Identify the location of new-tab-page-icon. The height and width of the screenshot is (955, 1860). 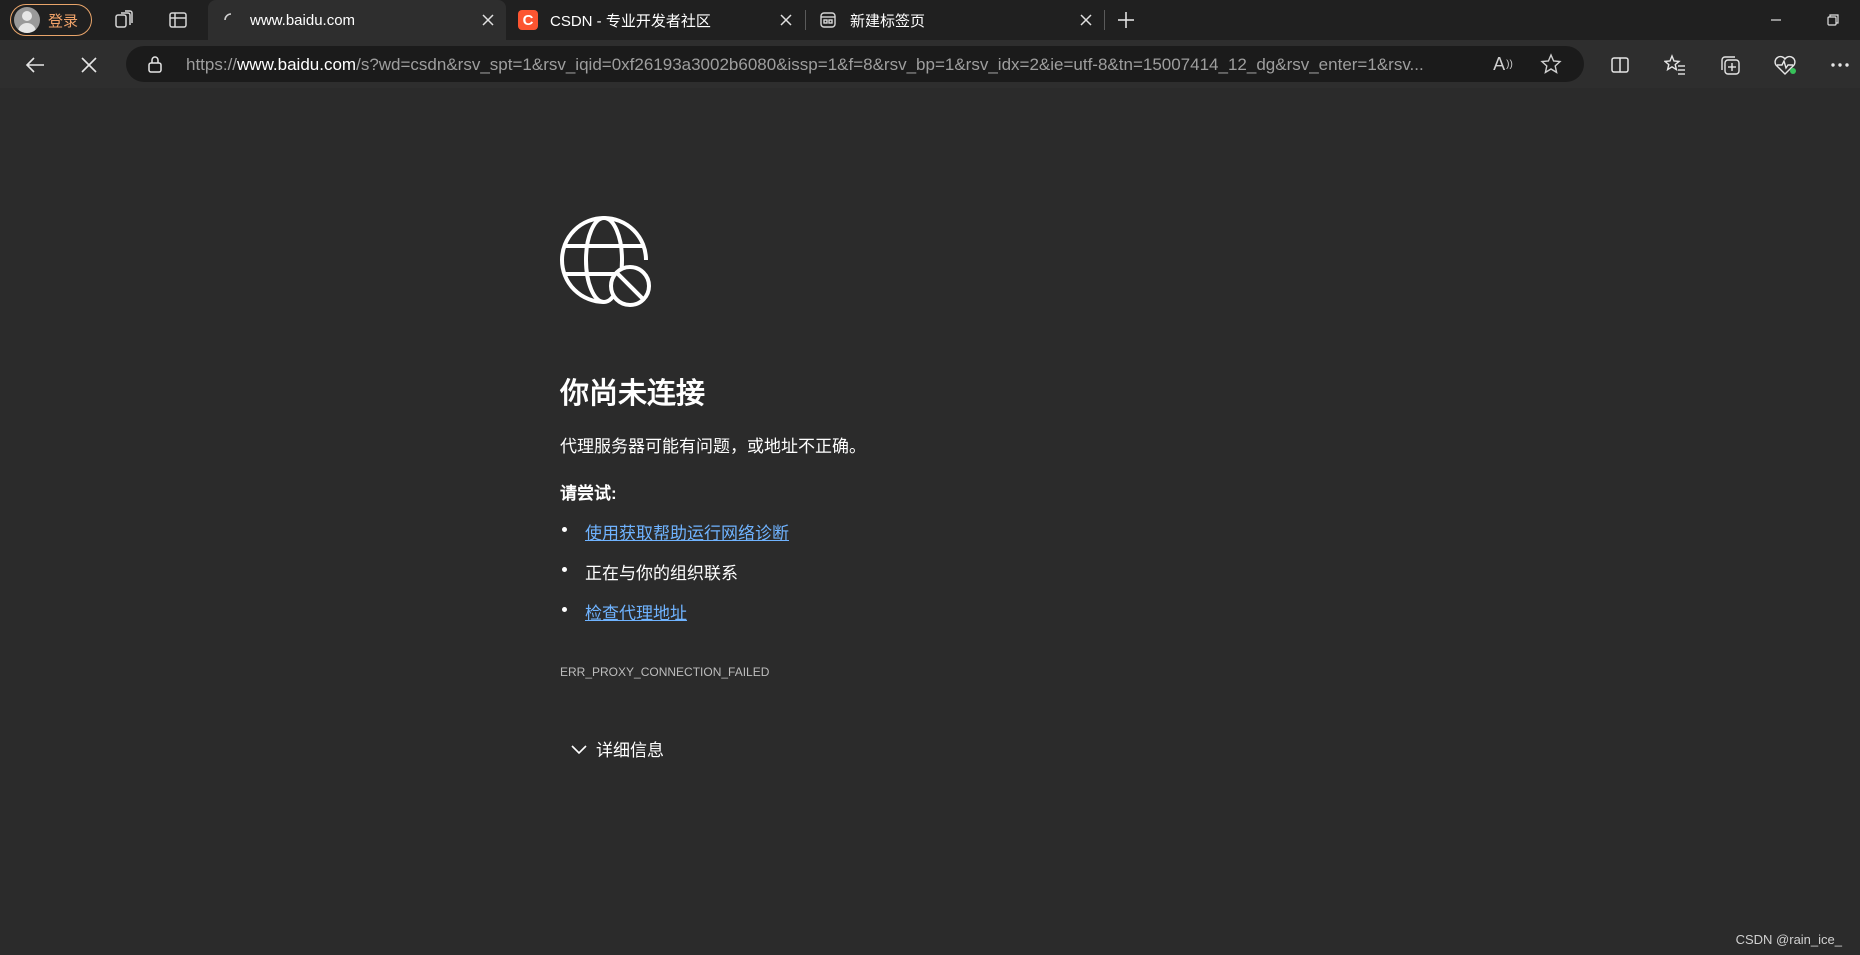
(828, 20).